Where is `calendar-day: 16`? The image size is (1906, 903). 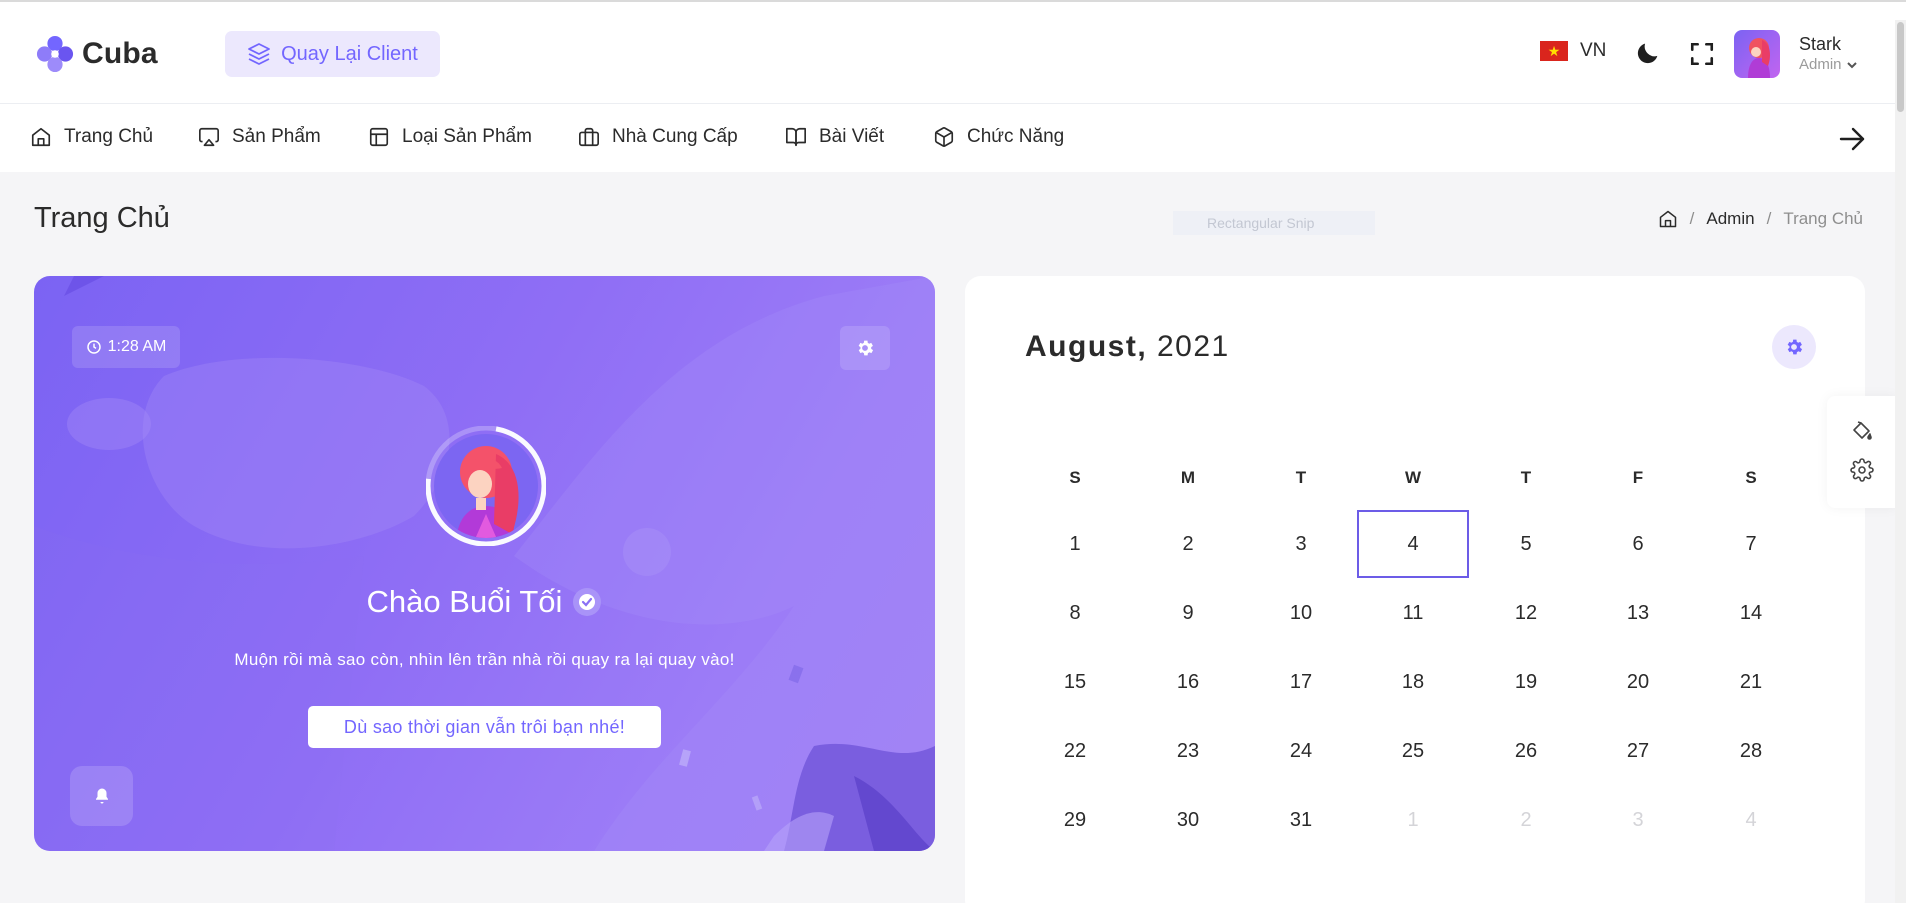 calendar-day: 16 is located at coordinates (1188, 682).